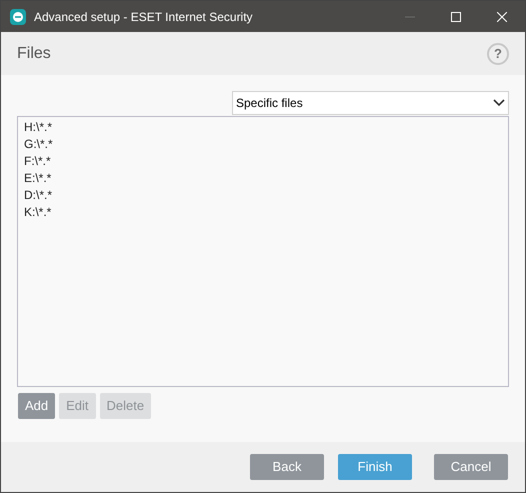  Describe the element at coordinates (263, 144) in the screenshot. I see `list-item: G:\*.*` at that location.